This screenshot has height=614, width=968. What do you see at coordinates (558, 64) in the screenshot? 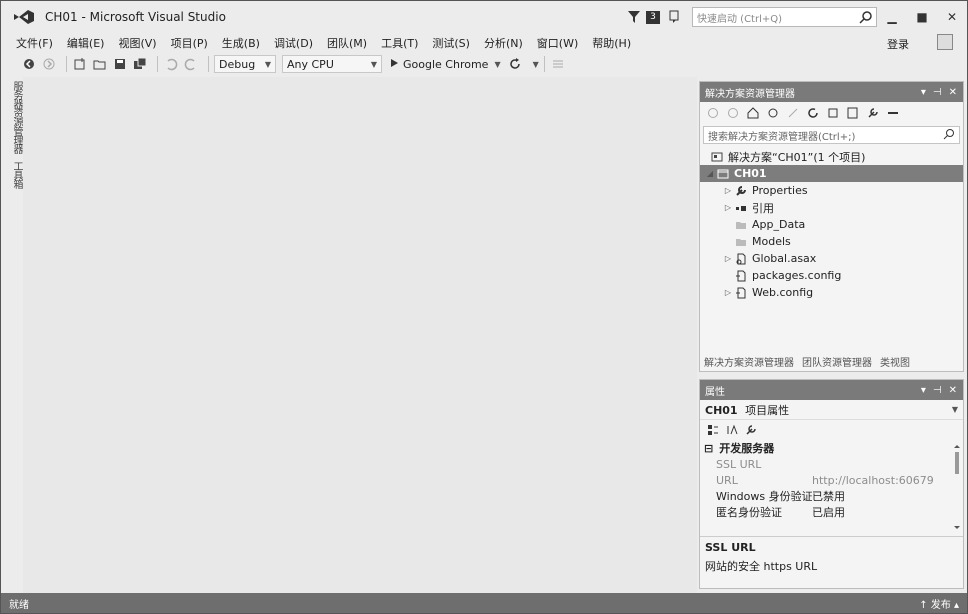
I see `toolbar-options-icon` at bounding box center [558, 64].